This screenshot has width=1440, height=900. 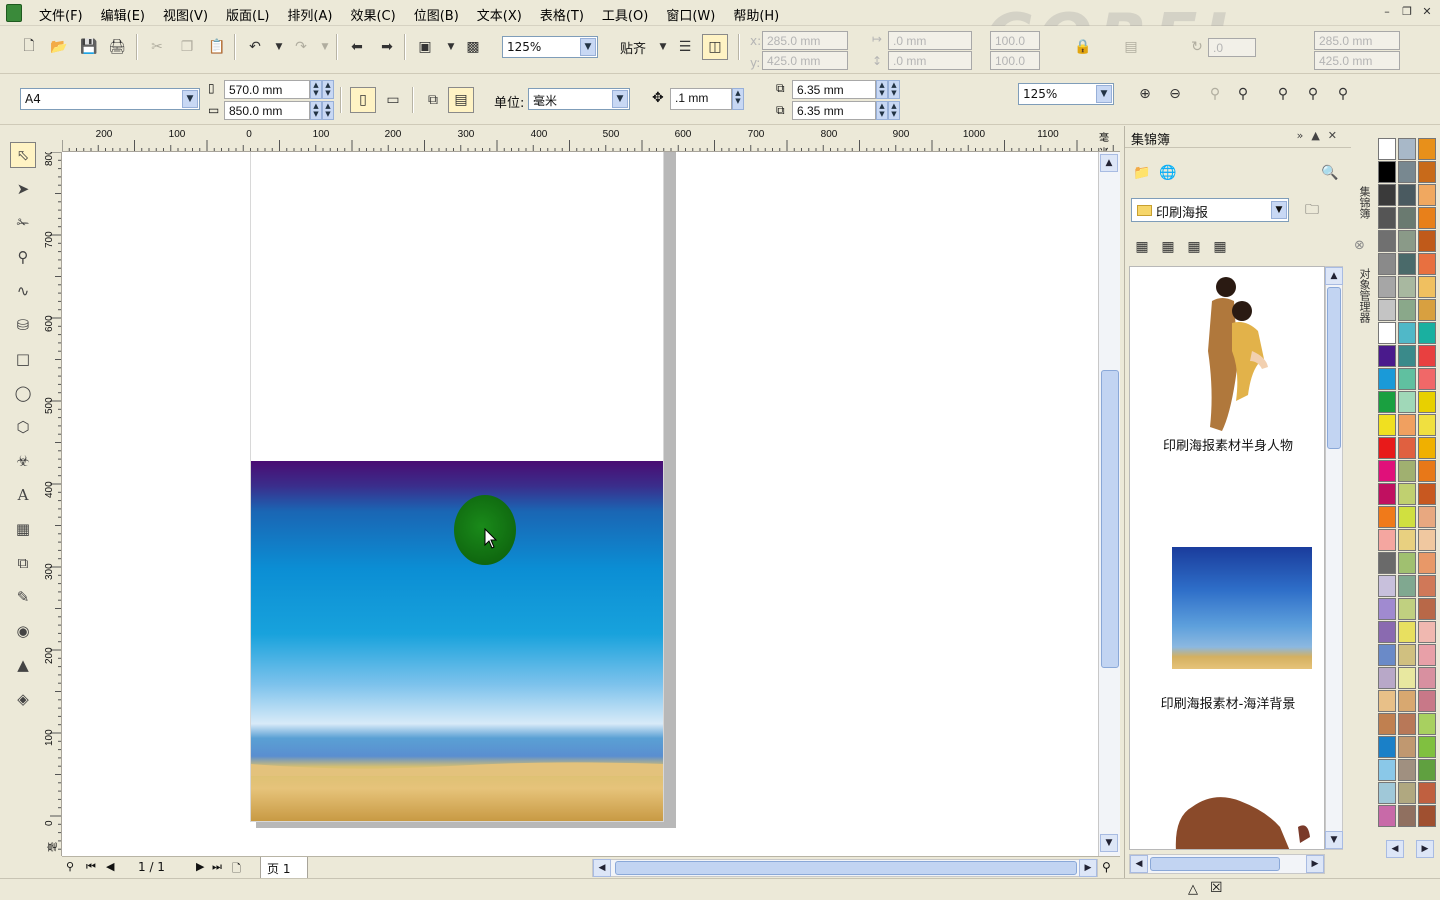 I want to click on folder-up-icon: 🗀, so click(x=1312, y=211).